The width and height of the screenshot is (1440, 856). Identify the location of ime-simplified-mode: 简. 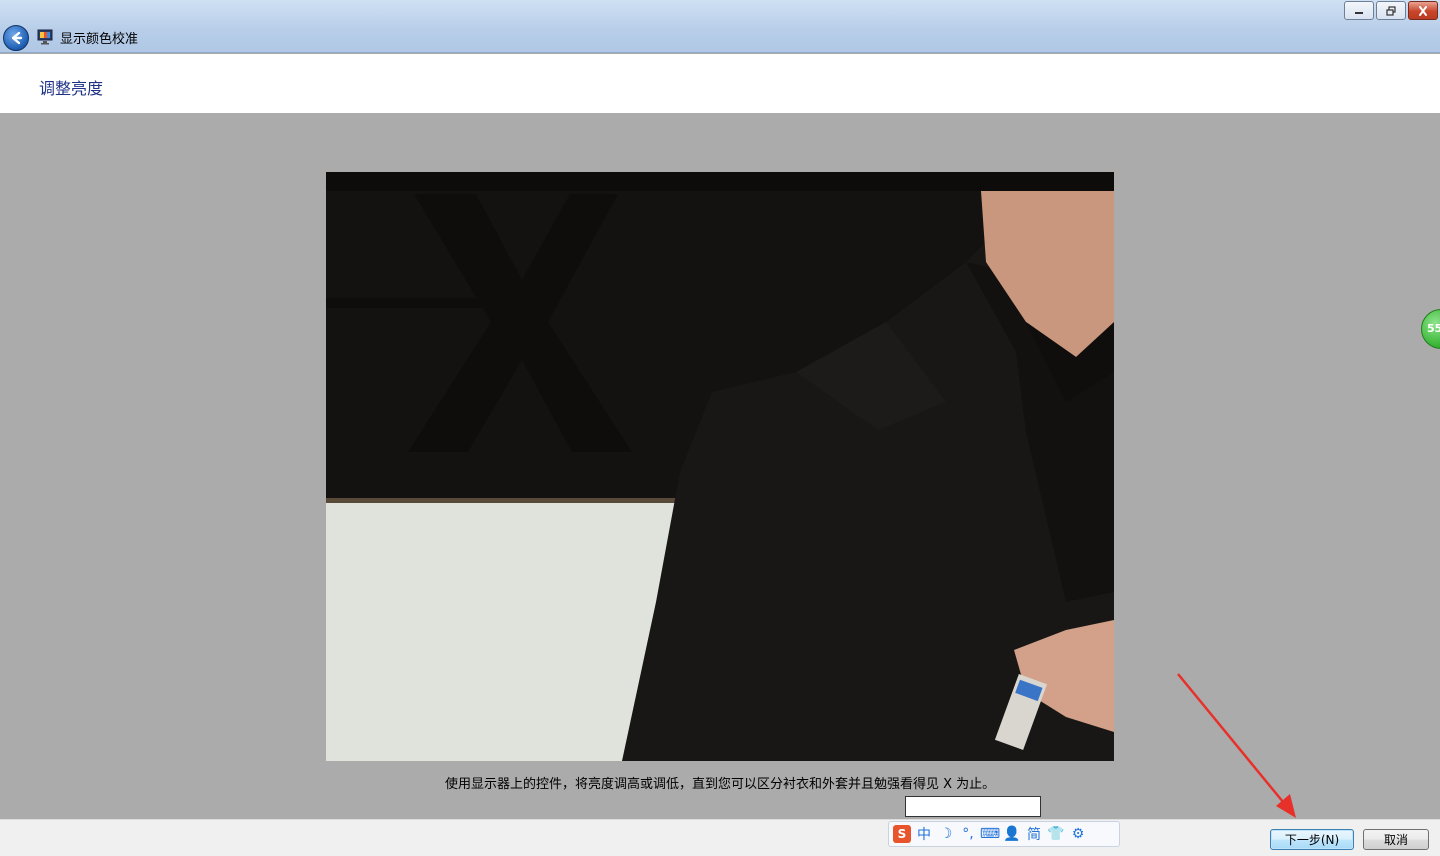
(1034, 834).